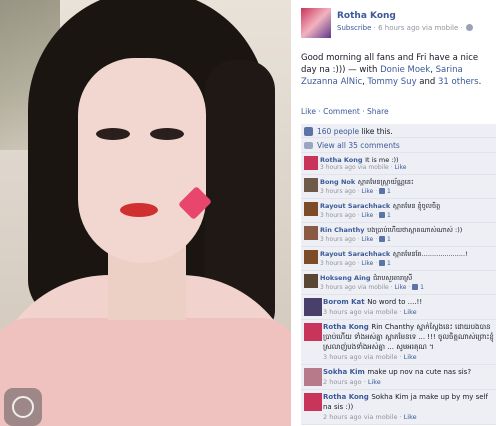 This screenshot has width=500, height=426. What do you see at coordinates (358, 145) in the screenshot?
I see `view-all-comments-link: View all 35 comments` at bounding box center [358, 145].